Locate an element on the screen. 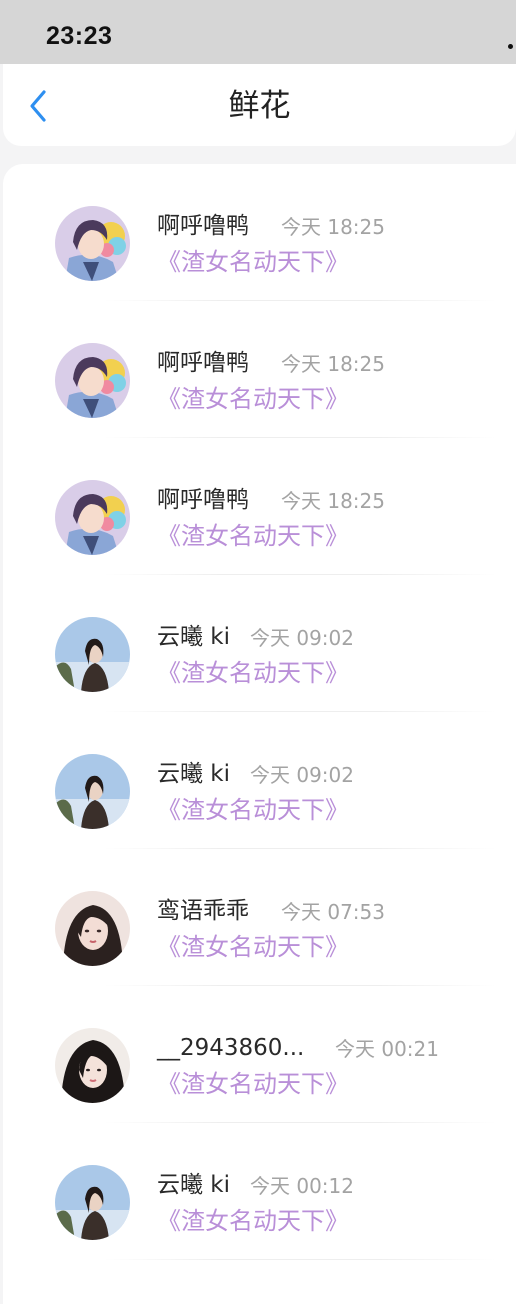 This screenshot has width=516, height=1304. list-item: 云曦 ki 今天 00:12 《渣女名动天下》 is located at coordinates (259, 1191).